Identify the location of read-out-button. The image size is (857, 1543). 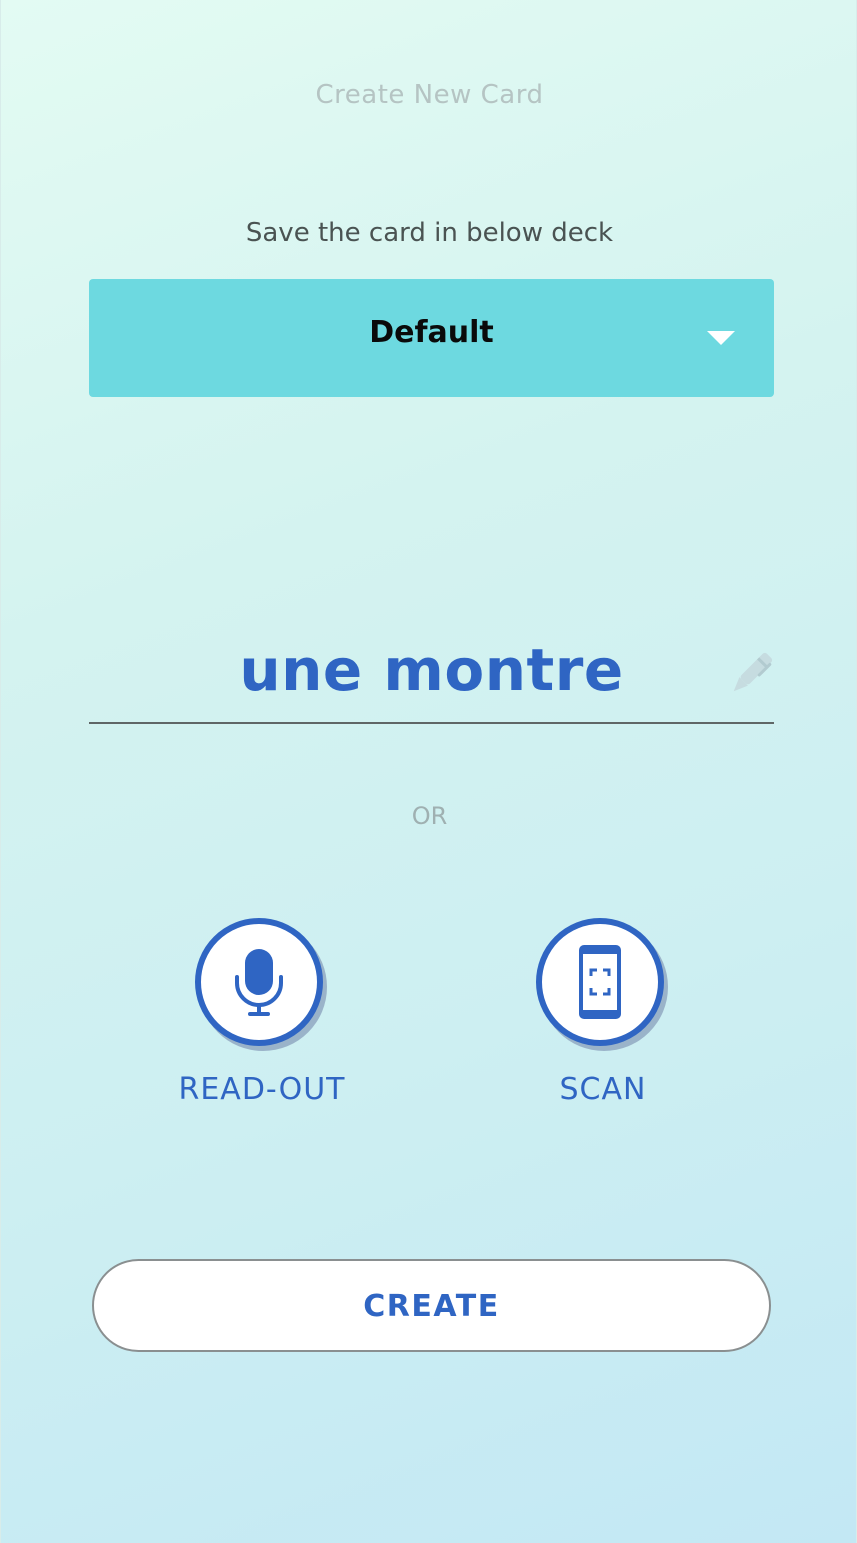
(259, 982).